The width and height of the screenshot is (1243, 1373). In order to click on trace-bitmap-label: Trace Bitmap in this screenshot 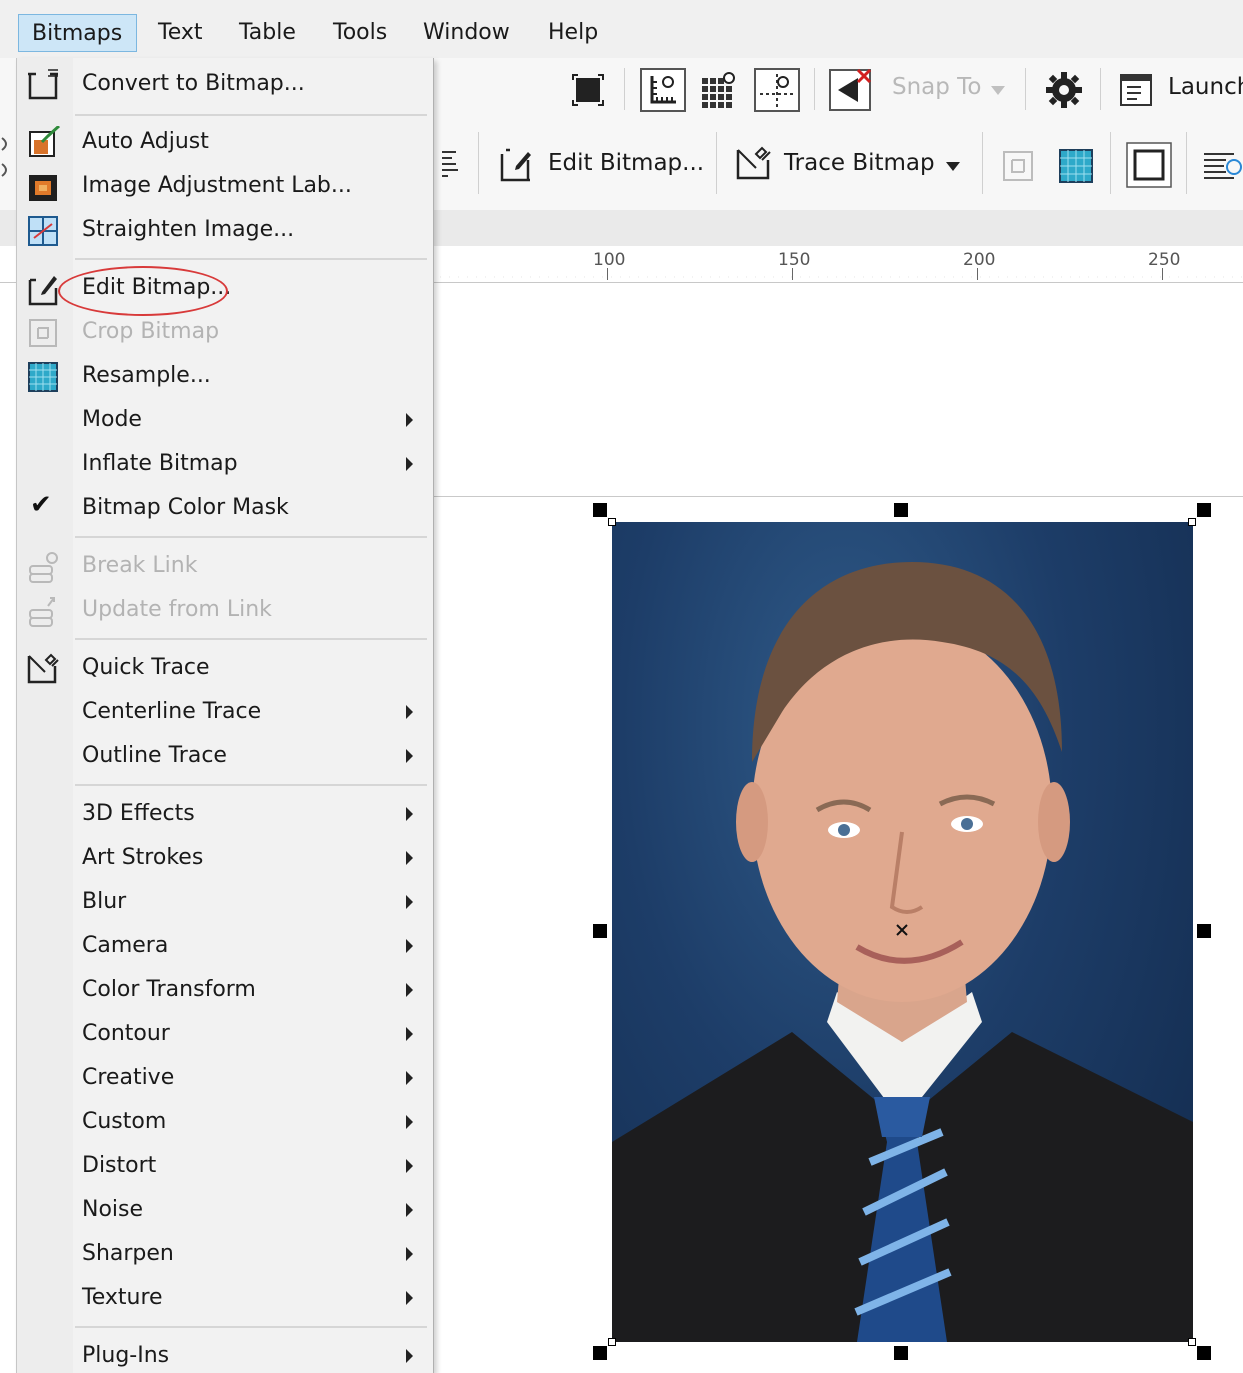, I will do `click(859, 163)`.